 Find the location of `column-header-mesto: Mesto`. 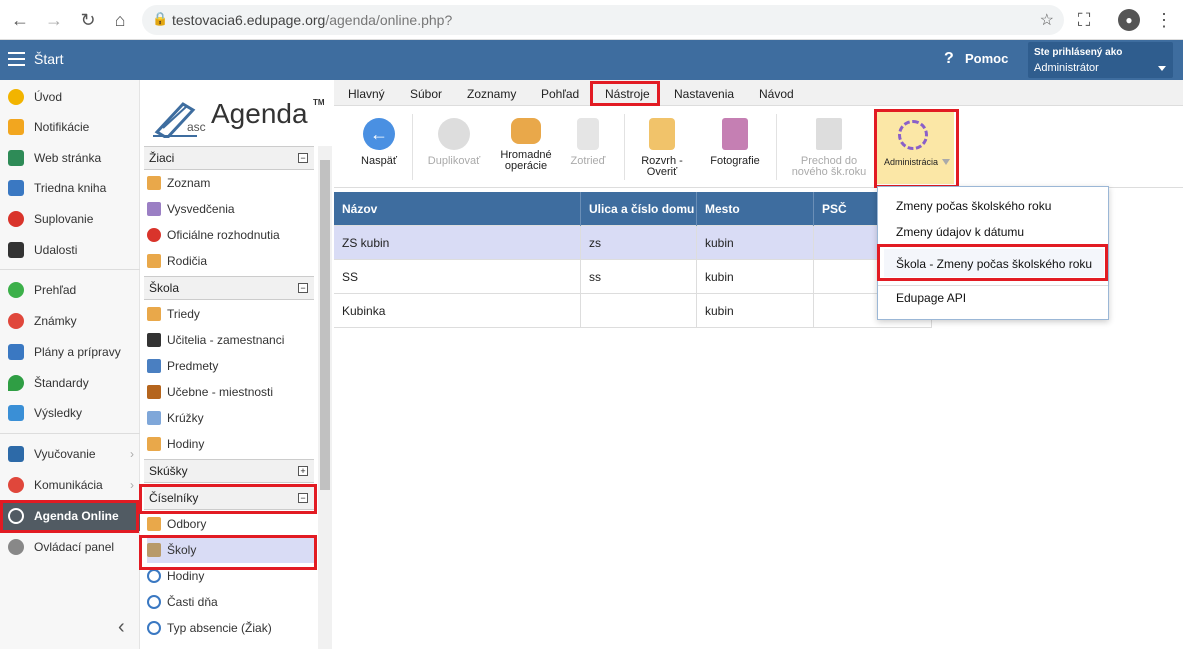

column-header-mesto: Mesto is located at coordinates (755, 209).